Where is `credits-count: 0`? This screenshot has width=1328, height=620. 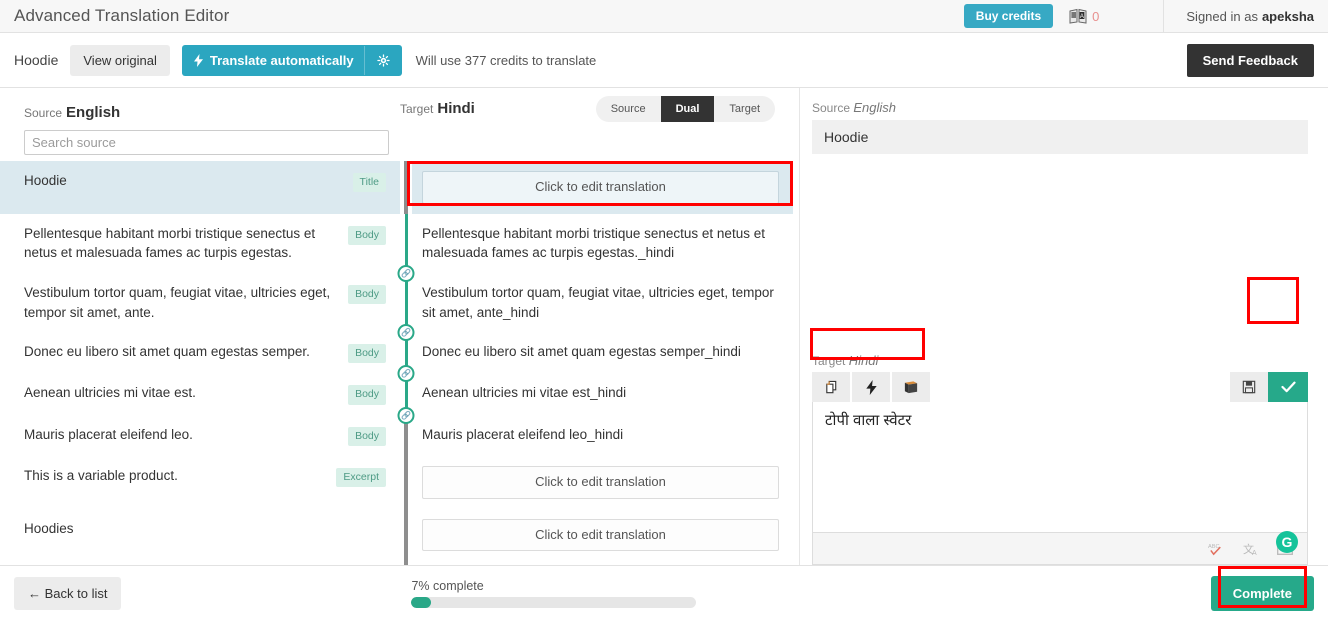 credits-count: 0 is located at coordinates (1096, 16).